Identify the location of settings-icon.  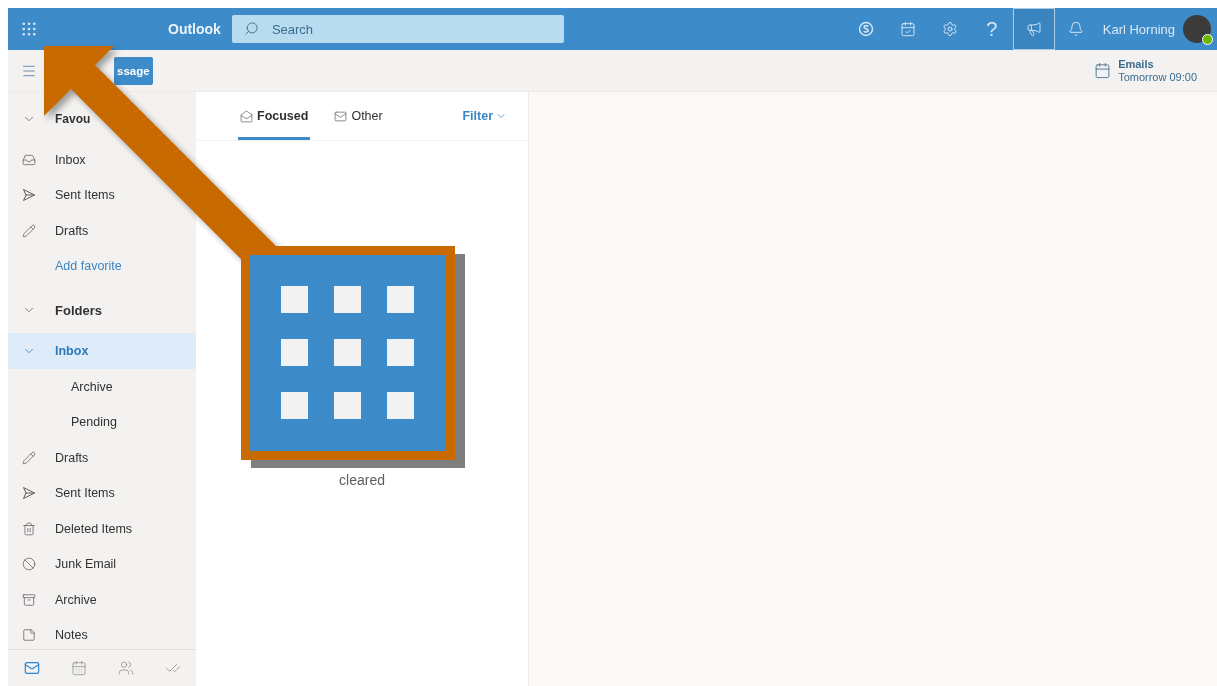
(949, 29).